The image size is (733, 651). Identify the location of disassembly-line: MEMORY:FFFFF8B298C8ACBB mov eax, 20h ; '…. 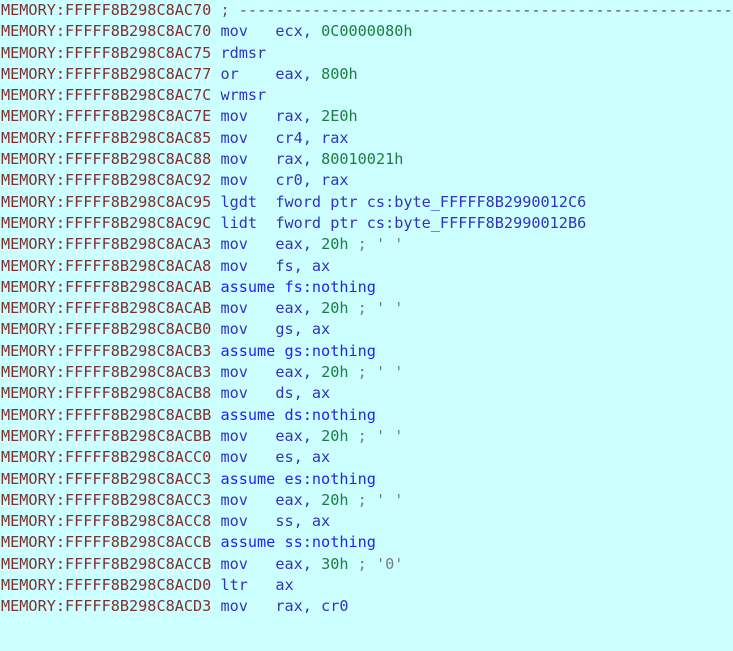
(366, 436).